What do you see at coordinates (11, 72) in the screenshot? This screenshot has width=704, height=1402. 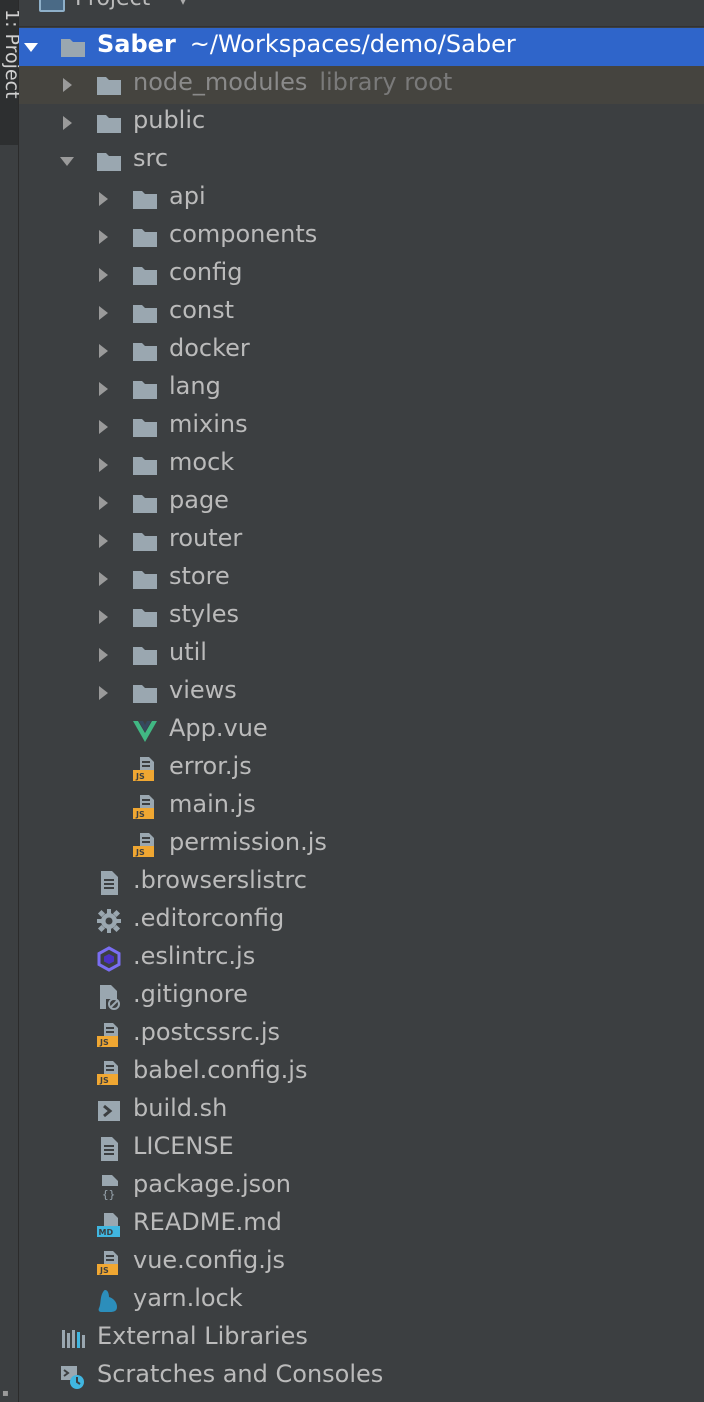 I see `project-tool-tab: 1: Project` at bounding box center [11, 72].